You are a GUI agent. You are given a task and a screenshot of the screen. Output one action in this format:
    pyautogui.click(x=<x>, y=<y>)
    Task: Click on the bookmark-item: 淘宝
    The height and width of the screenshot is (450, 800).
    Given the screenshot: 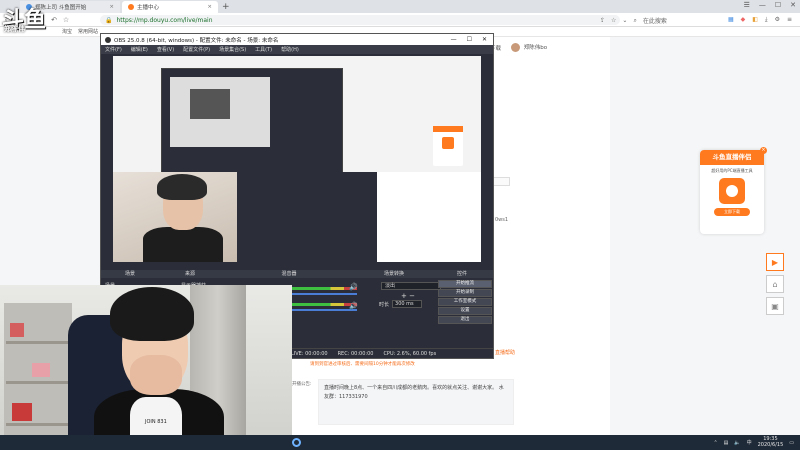 What is the action you would take?
    pyautogui.click(x=67, y=31)
    